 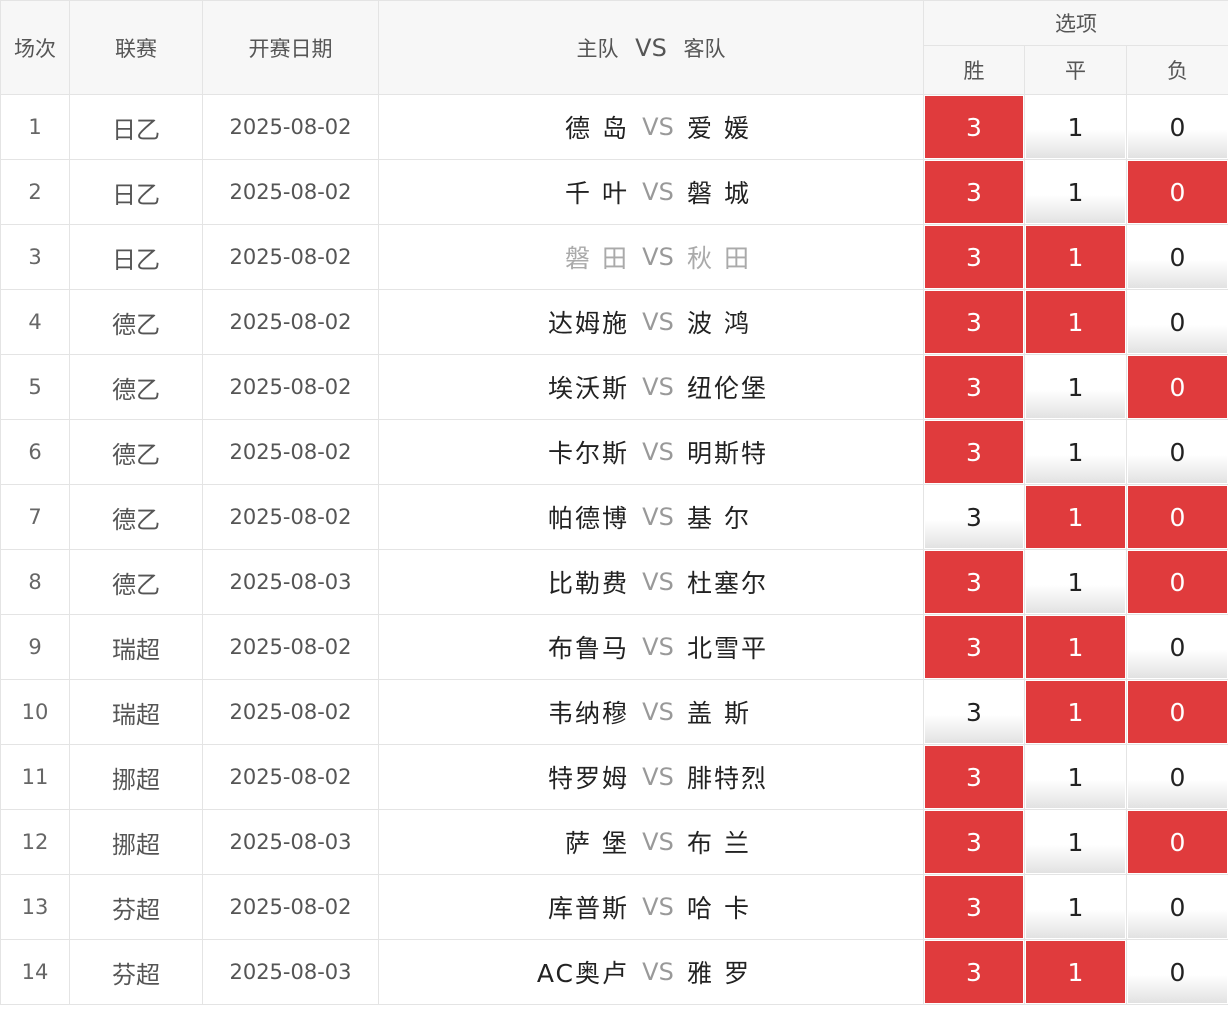 I want to click on away-team: 磐 城, so click(x=719, y=193).